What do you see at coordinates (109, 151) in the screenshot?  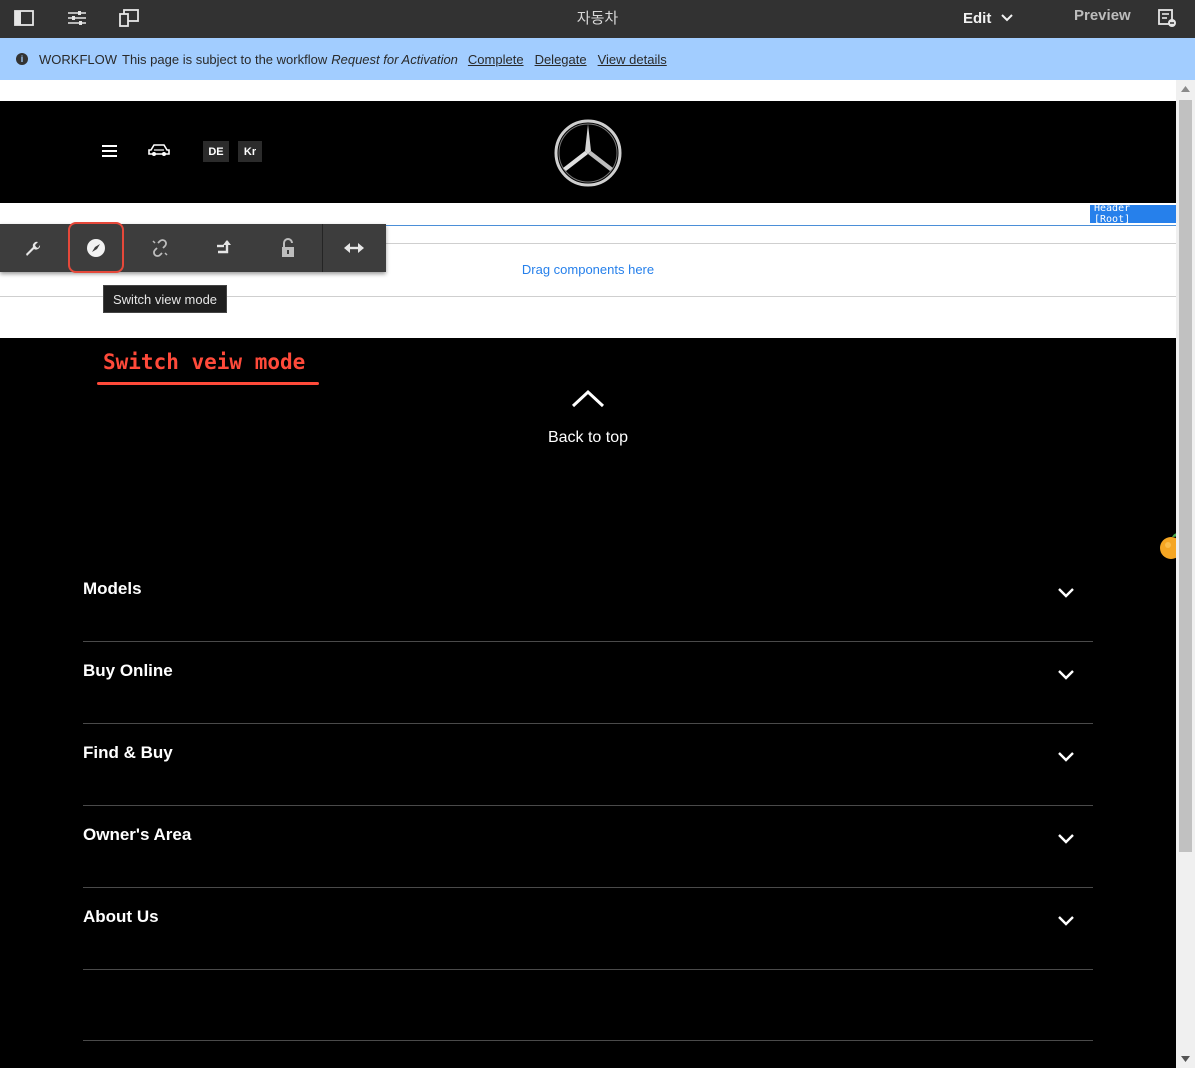 I see `menu-icon` at bounding box center [109, 151].